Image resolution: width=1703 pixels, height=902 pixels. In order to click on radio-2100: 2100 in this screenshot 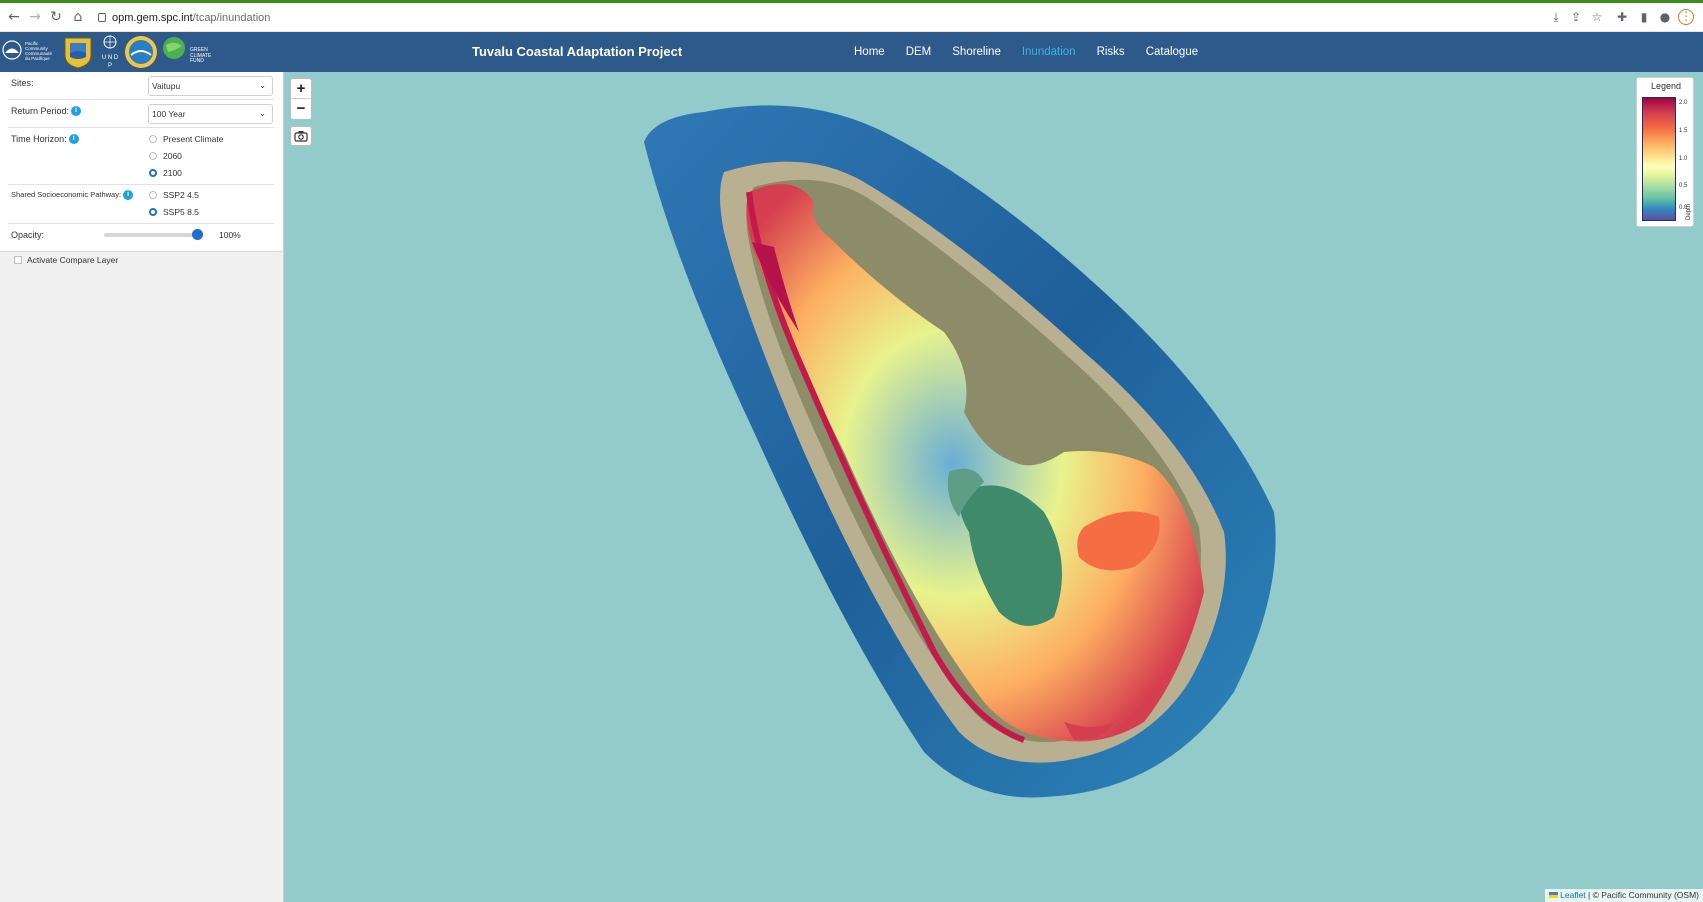, I will do `click(165, 173)`.